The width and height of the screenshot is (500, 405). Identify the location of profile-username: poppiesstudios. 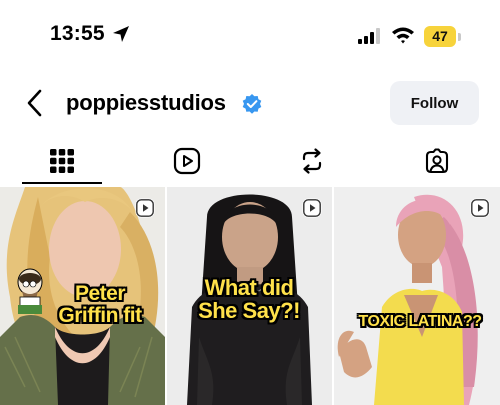
(146, 102).